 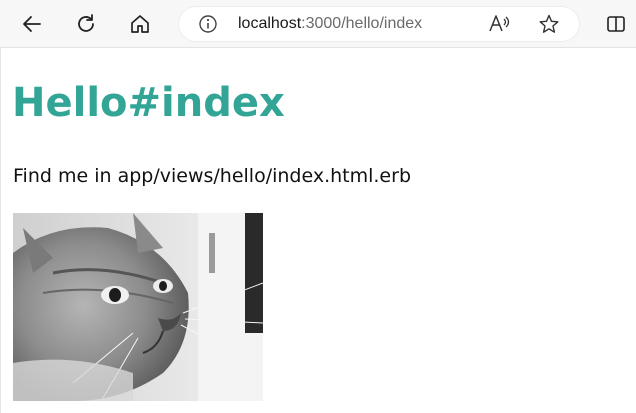 I want to click on home-button, so click(x=140, y=24).